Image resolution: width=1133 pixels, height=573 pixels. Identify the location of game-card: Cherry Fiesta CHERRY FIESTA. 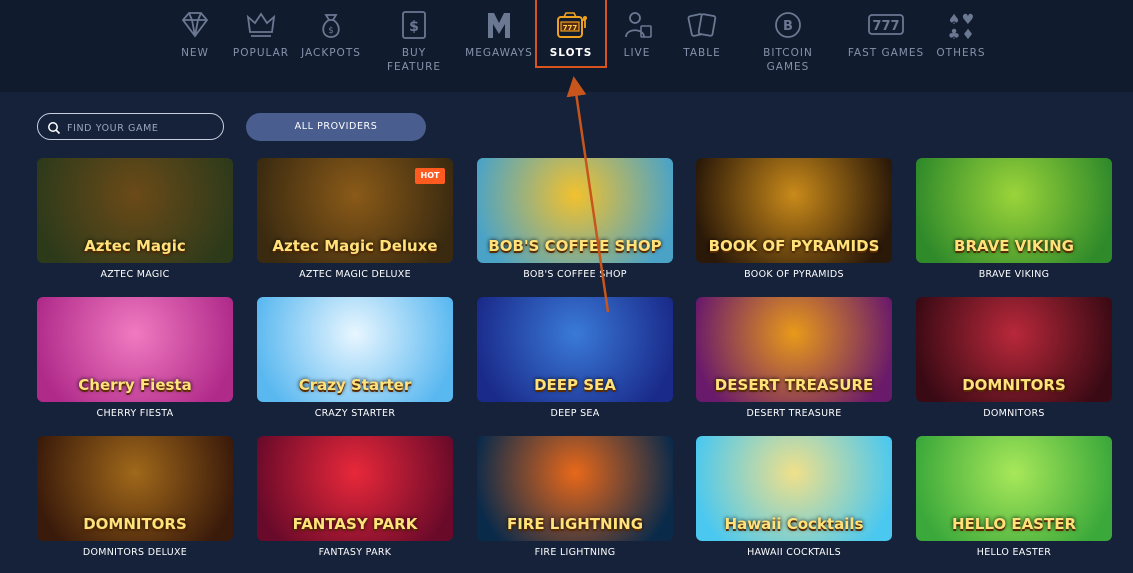
(135, 359).